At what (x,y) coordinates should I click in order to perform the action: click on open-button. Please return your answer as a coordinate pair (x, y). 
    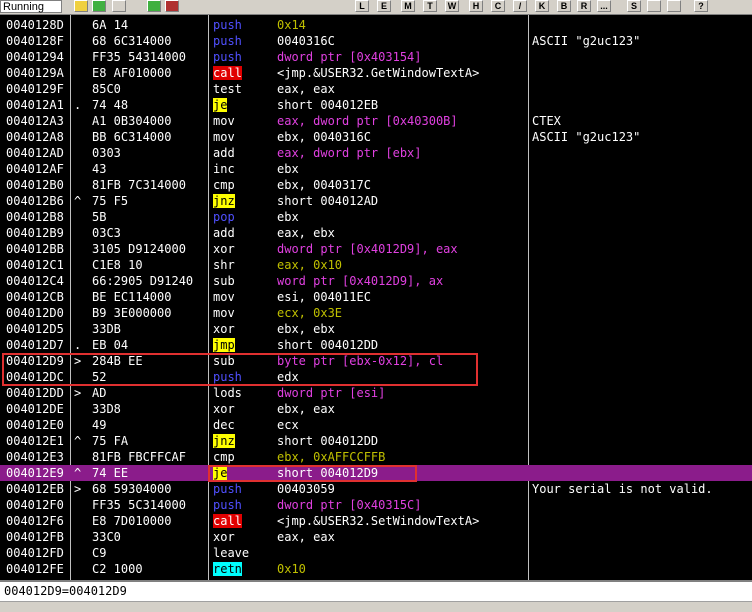
    Looking at the image, I should click on (81, 6).